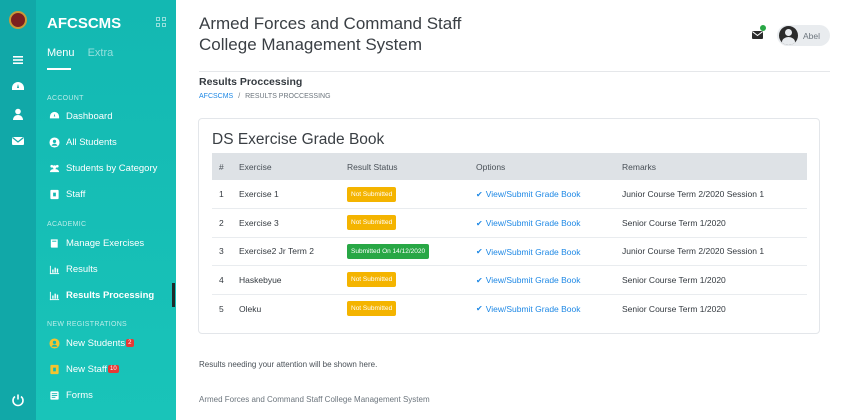  I want to click on row-number: 5, so click(221, 308).